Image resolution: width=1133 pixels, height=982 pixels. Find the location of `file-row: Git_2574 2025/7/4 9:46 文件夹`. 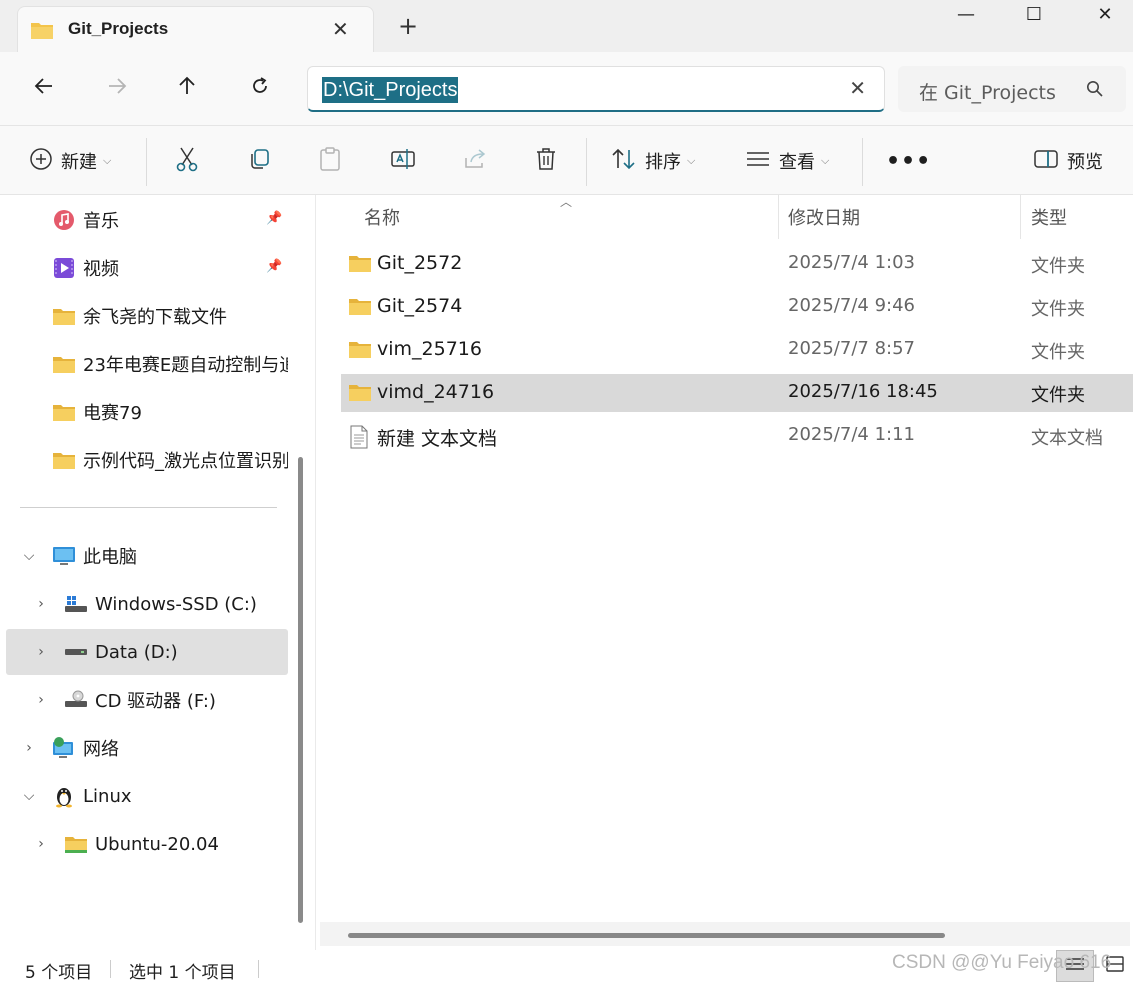

file-row: Git_2574 2025/7/4 9:46 文件夹 is located at coordinates (737, 307).